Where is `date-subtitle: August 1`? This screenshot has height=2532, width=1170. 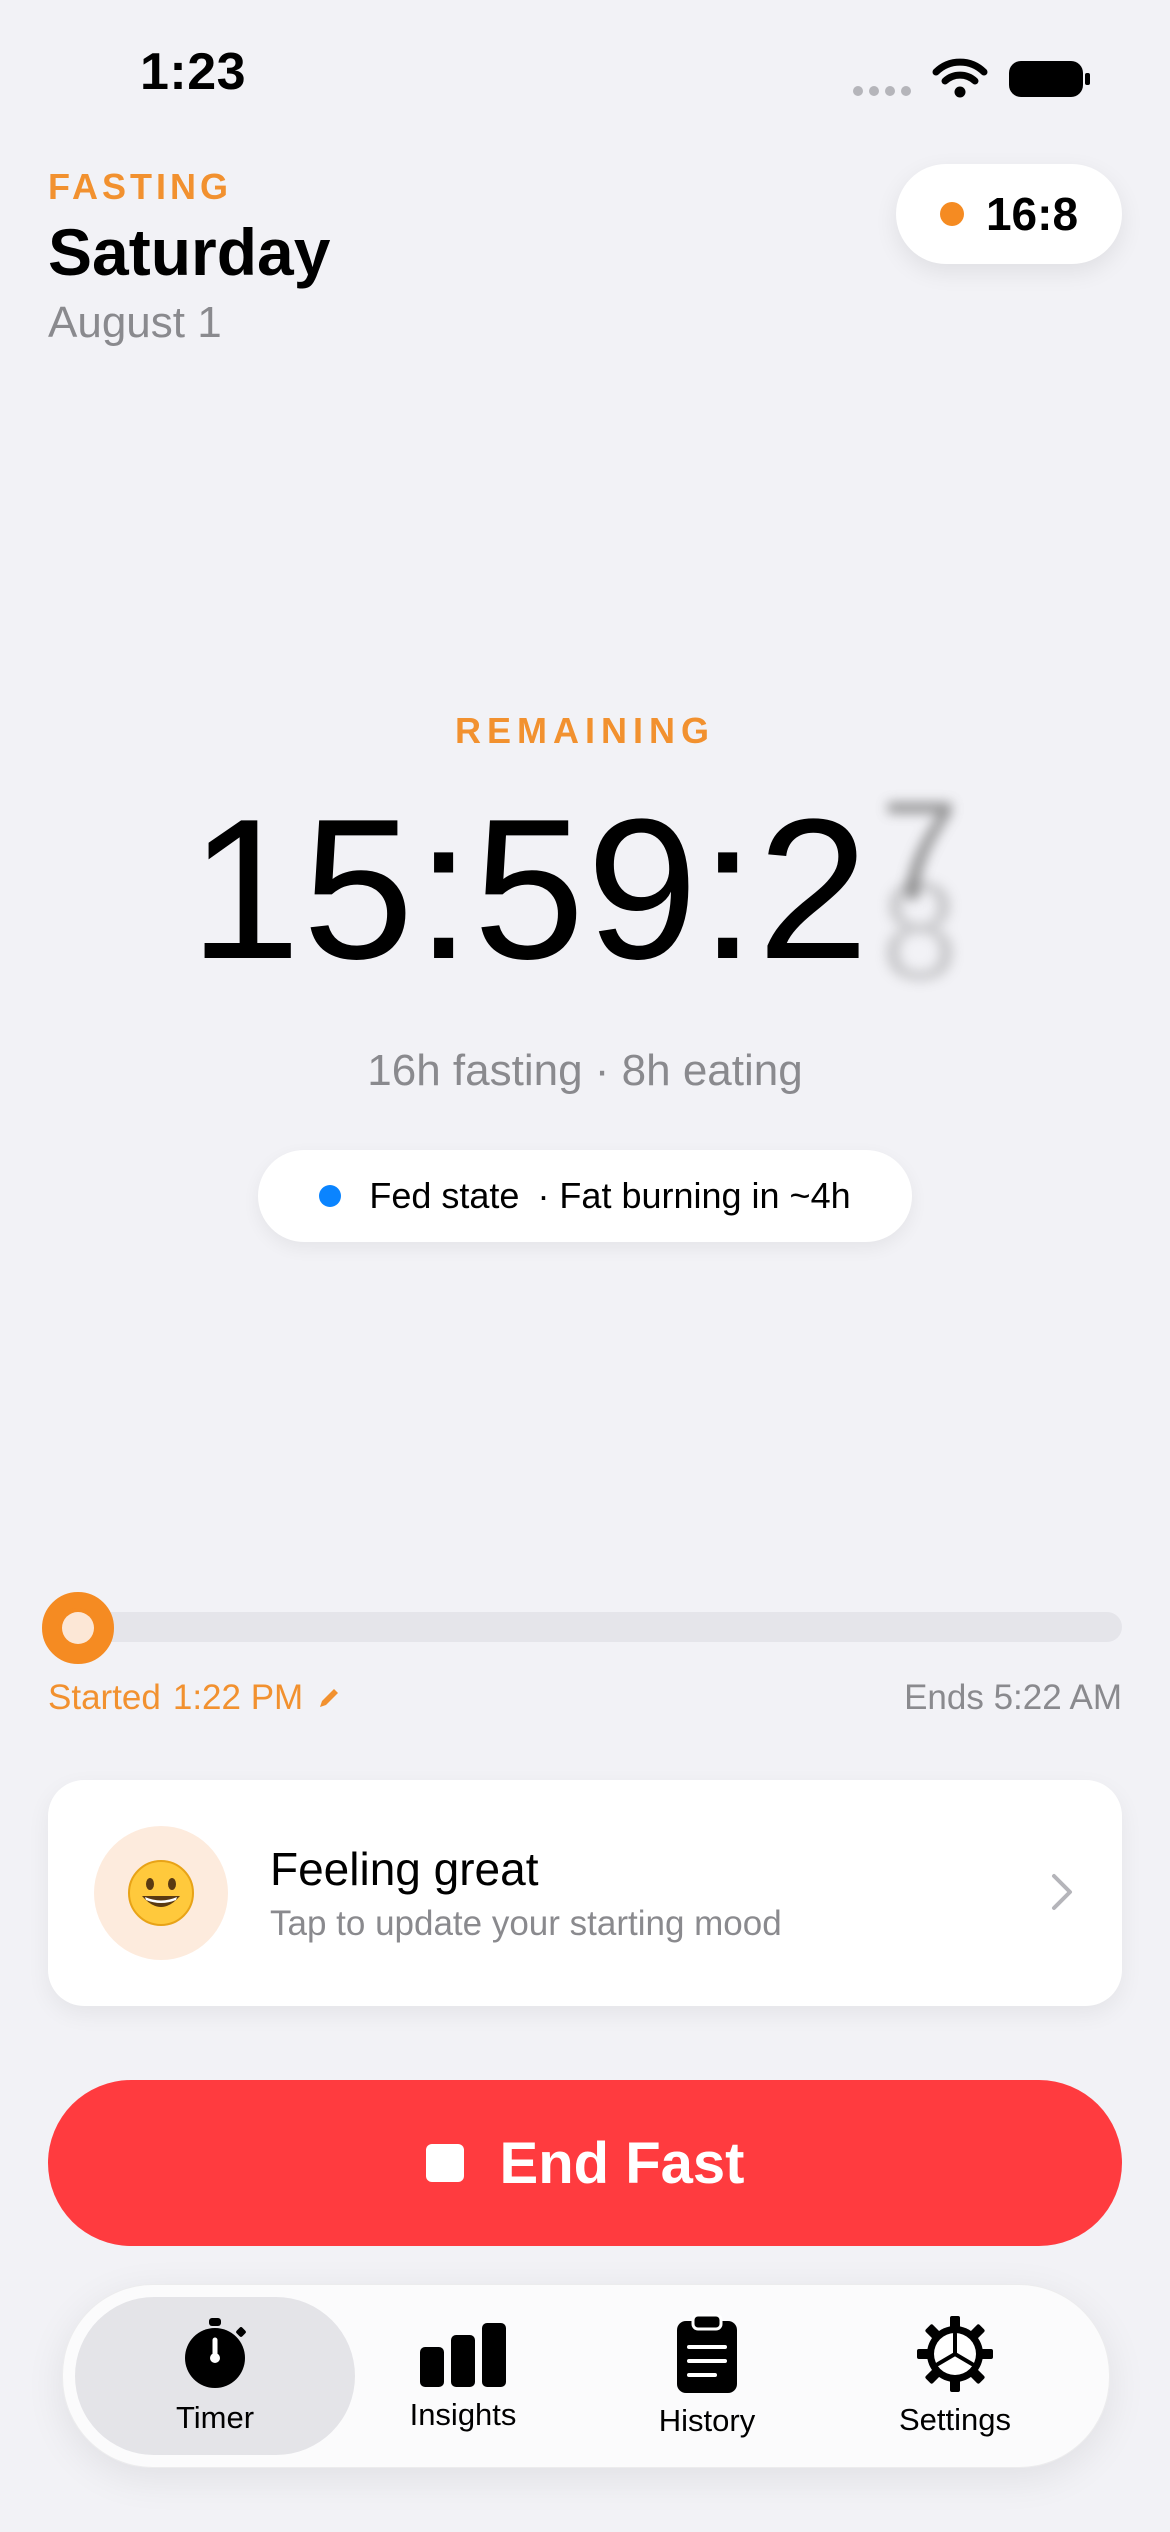 date-subtitle: August 1 is located at coordinates (135, 322).